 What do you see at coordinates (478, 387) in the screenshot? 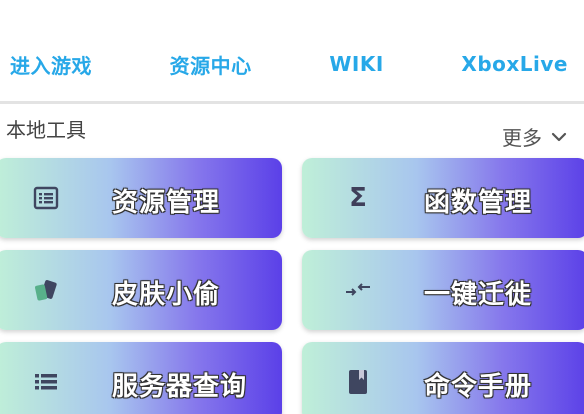
I see `tool-label: 命令手册` at bounding box center [478, 387].